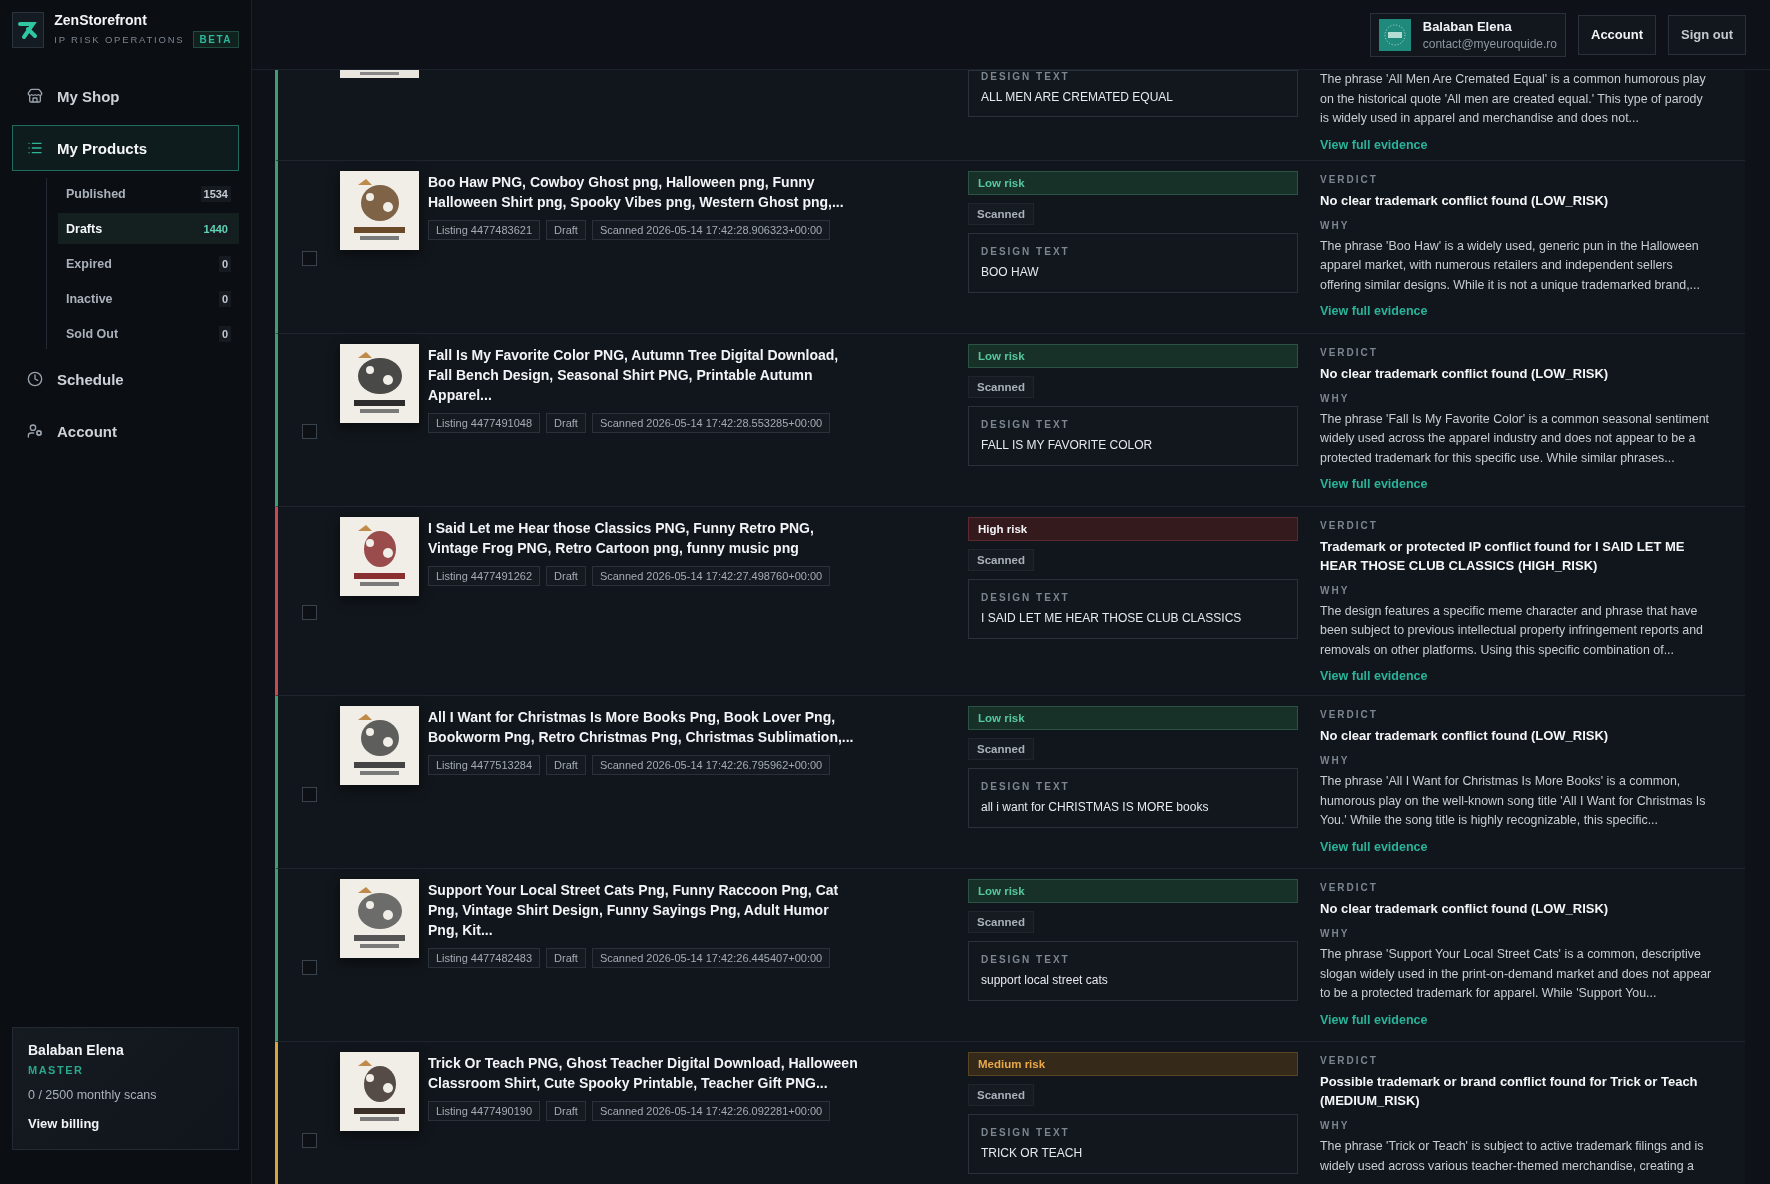  Describe the element at coordinates (711, 958) in the screenshot. I see `scan-timestamp: Scanned 2026-05-14 17:42:26.445407+00:00` at that location.